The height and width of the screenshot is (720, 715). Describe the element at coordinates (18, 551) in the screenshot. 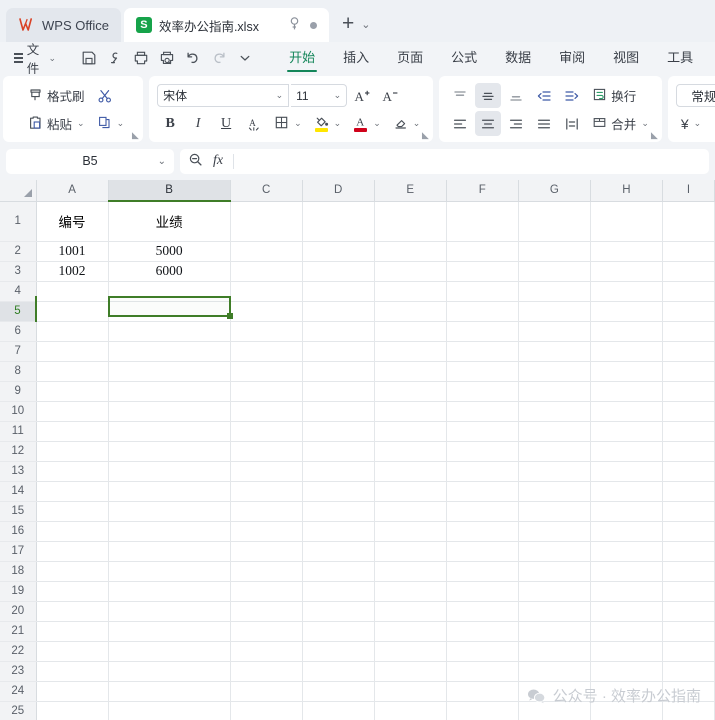

I see `row-header-17: 17` at that location.